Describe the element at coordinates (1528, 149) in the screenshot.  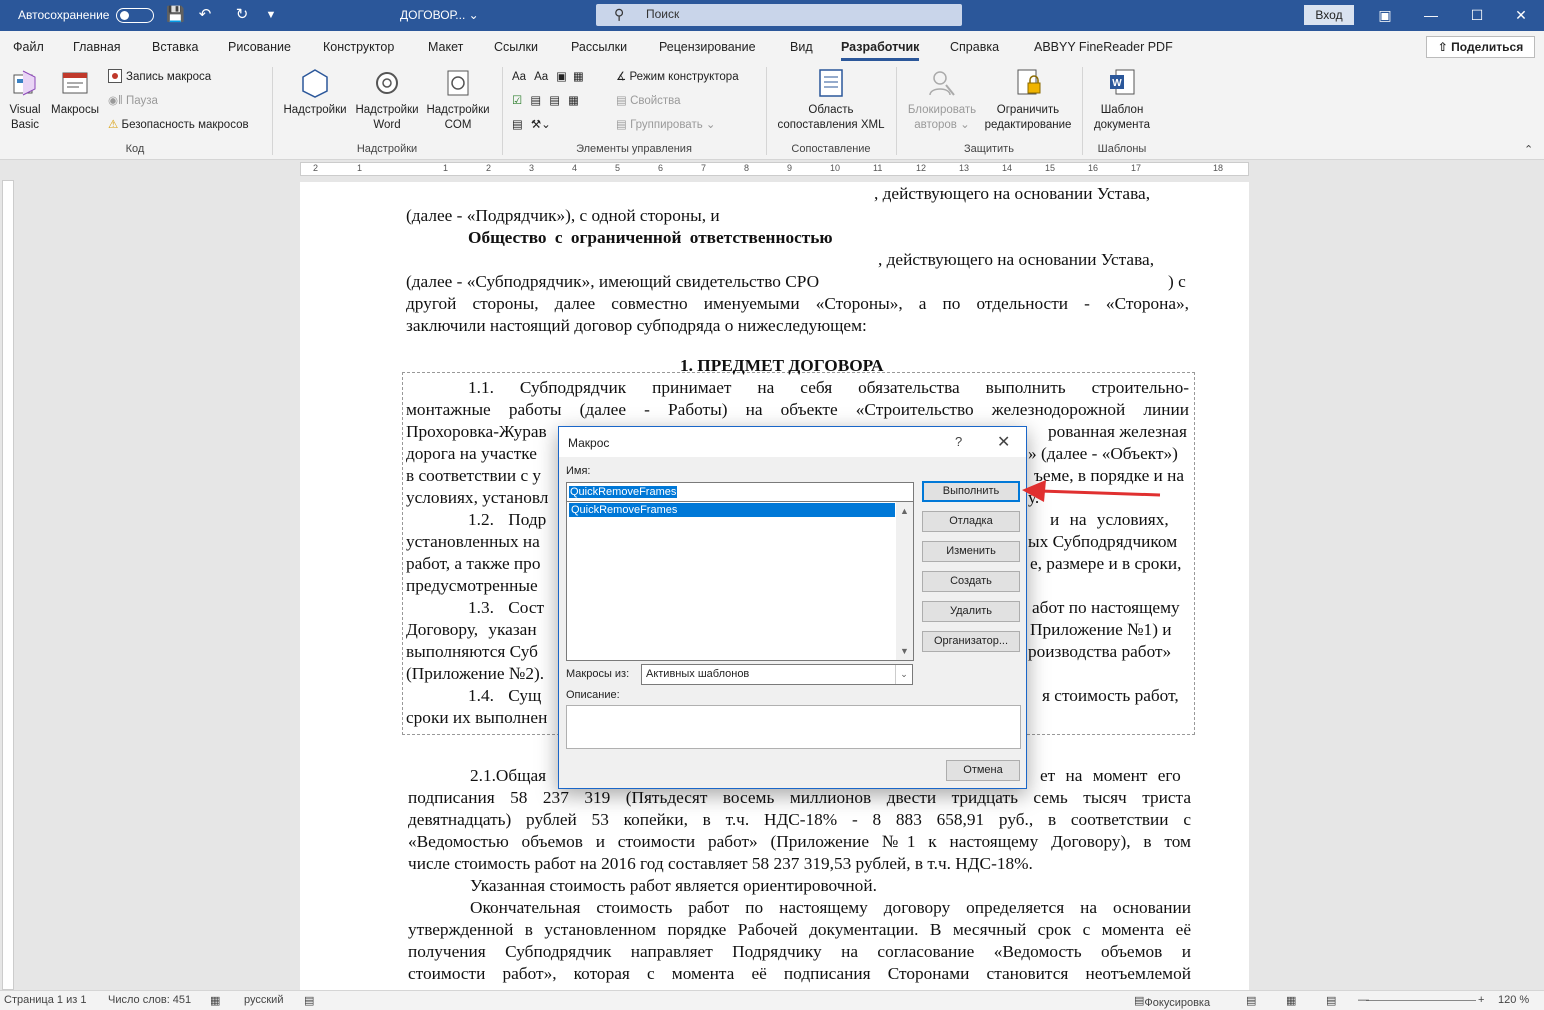
I see `collapse-ribbon-icon: ⌃` at that location.